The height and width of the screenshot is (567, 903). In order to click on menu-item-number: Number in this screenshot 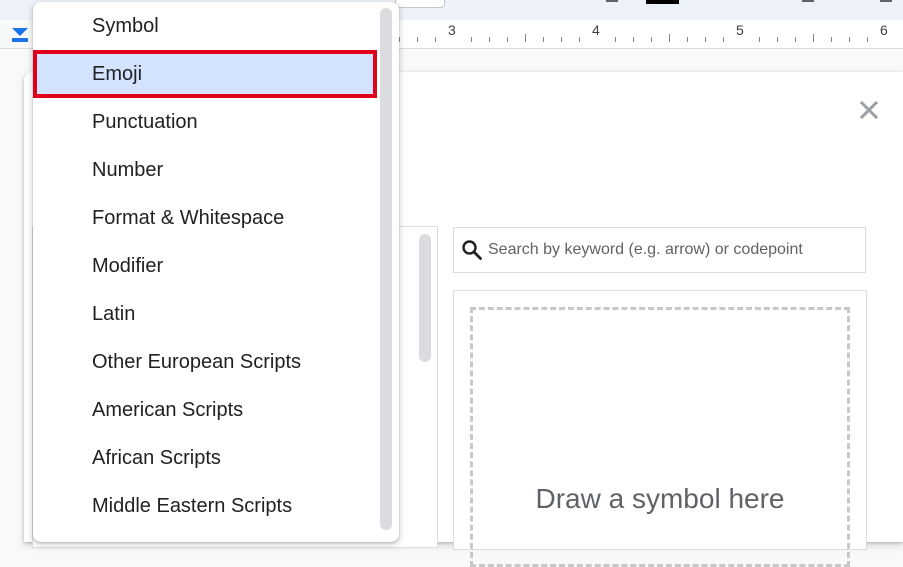, I will do `click(205, 170)`.